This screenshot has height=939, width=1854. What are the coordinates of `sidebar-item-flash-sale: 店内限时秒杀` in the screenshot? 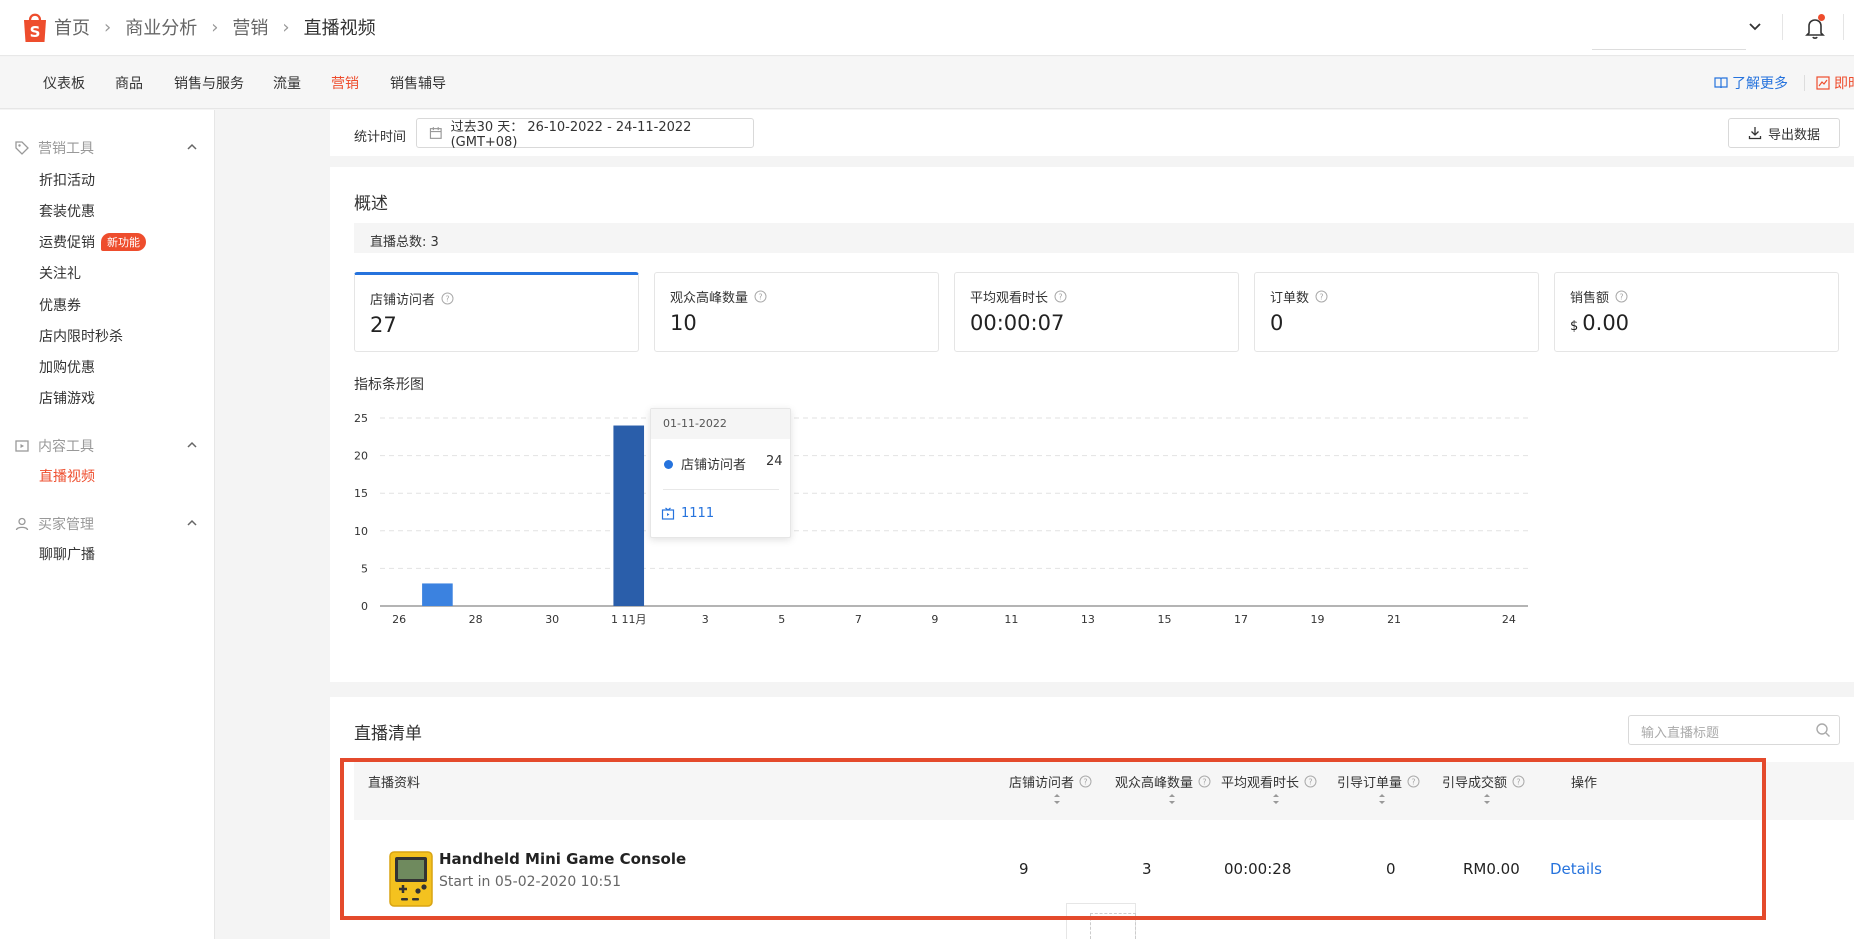 It's located at (81, 336).